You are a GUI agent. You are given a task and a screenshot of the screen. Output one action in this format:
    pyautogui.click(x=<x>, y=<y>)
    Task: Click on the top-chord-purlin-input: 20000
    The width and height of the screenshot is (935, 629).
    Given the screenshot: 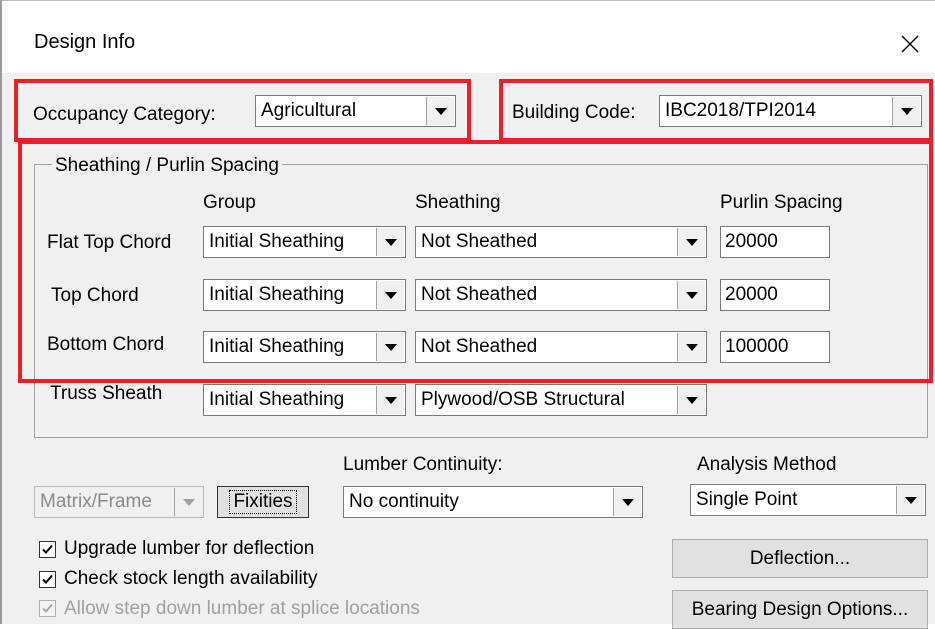 What is the action you would take?
    pyautogui.click(x=775, y=295)
    